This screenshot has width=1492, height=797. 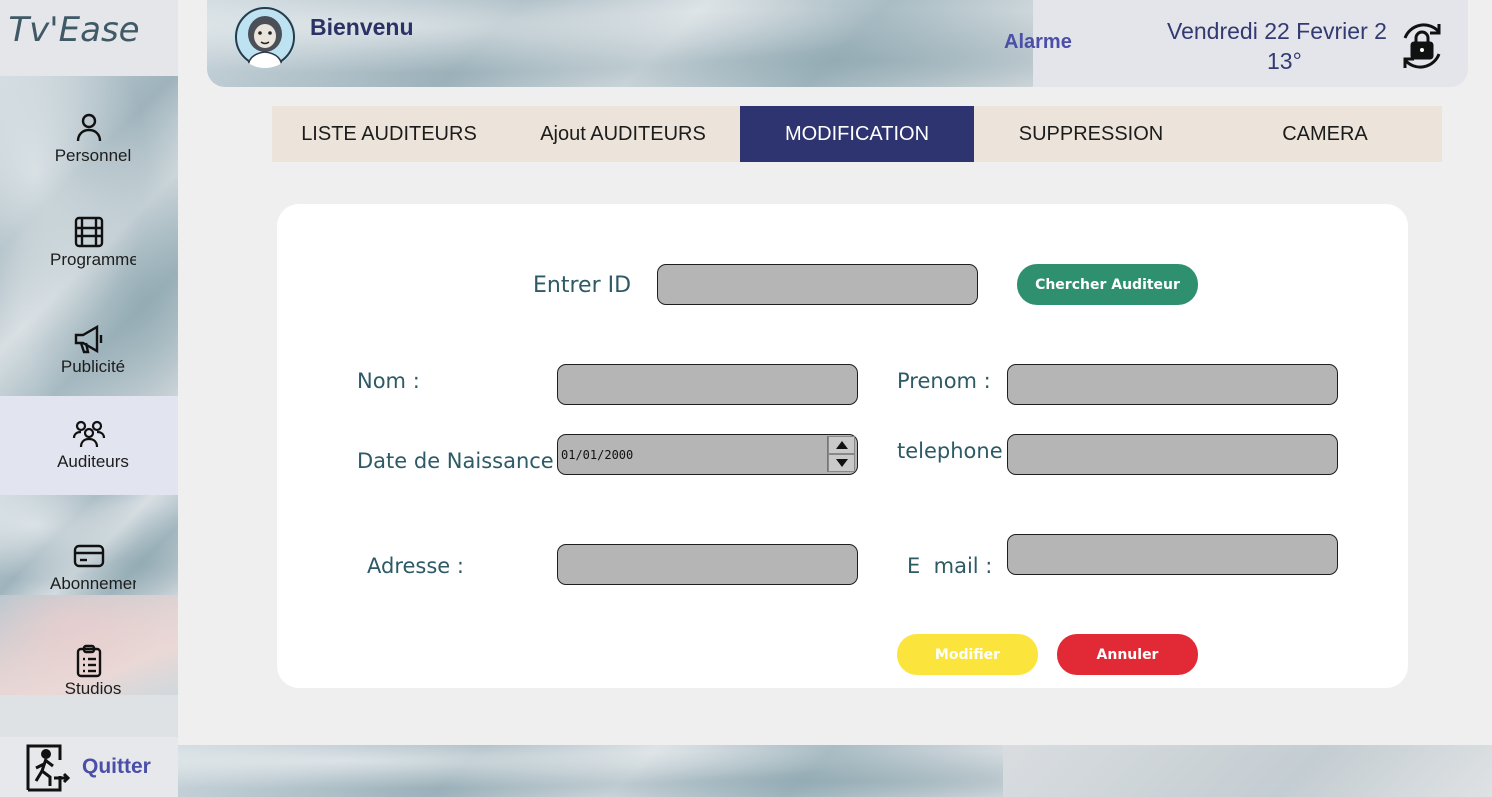 What do you see at coordinates (415, 566) in the screenshot?
I see `address-label: Adresse :` at bounding box center [415, 566].